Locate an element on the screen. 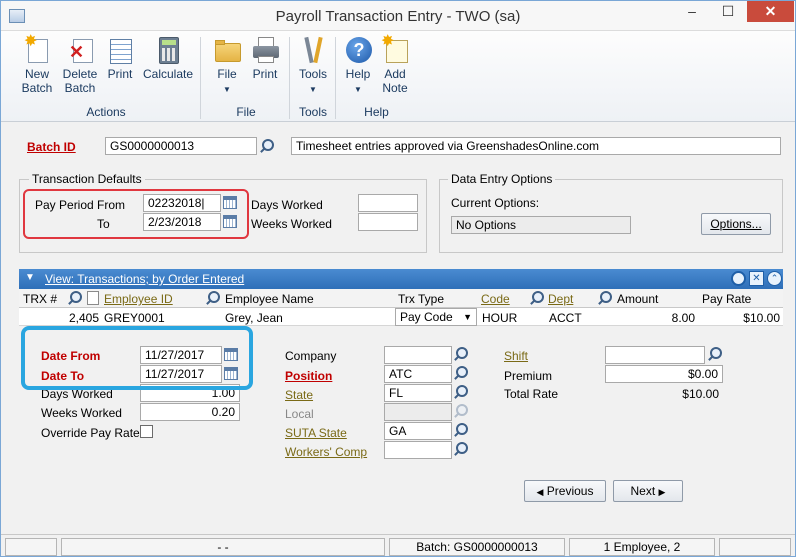 The height and width of the screenshot is (557, 796). current-options-label: Current Options: is located at coordinates (495, 203).